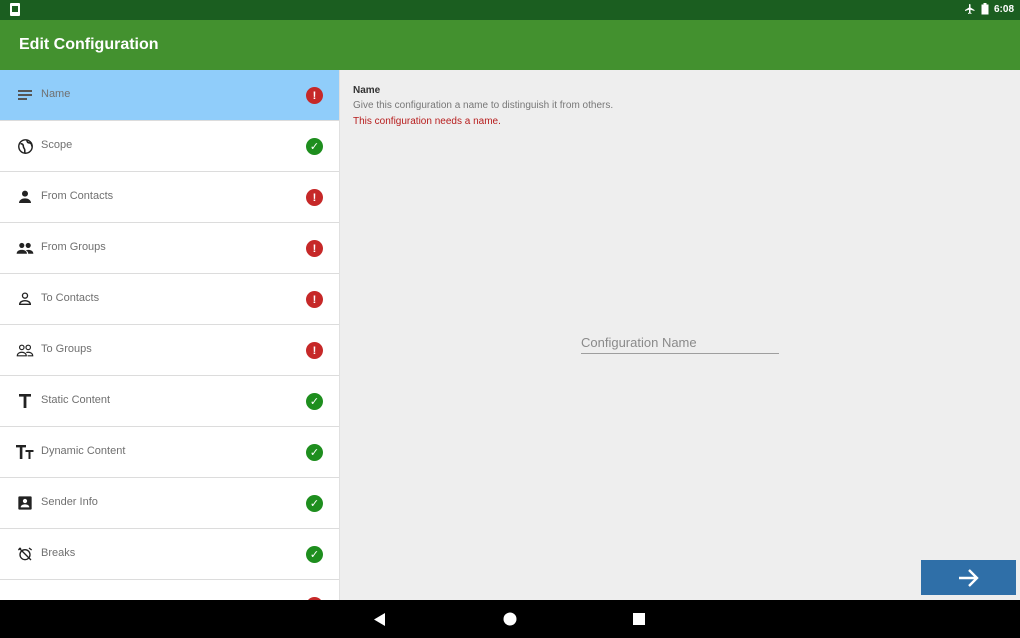 This screenshot has width=1020, height=638. What do you see at coordinates (56, 94) in the screenshot?
I see `sidebar-item-label: Name` at bounding box center [56, 94].